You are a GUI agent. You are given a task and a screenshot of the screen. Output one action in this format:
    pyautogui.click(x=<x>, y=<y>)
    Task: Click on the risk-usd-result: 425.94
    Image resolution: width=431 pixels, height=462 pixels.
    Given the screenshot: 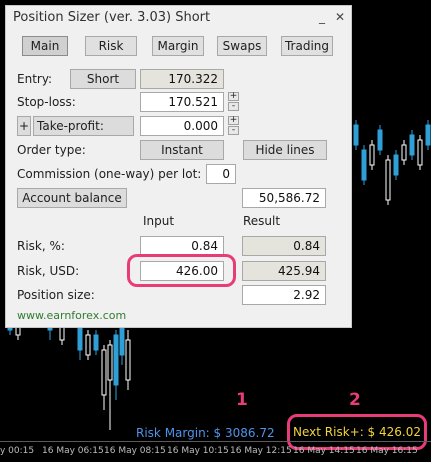 What is the action you would take?
    pyautogui.click(x=284, y=271)
    